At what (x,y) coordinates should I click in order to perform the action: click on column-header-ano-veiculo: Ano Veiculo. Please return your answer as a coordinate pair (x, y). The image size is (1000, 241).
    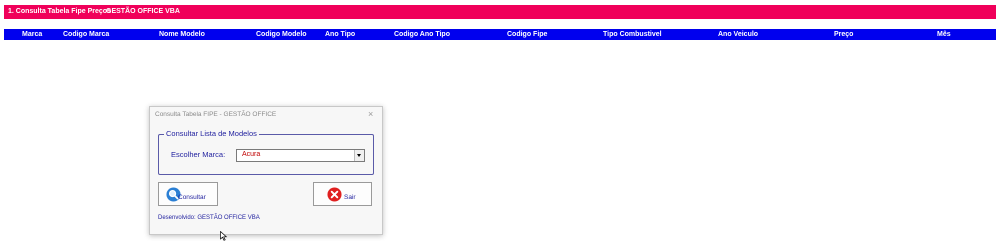
    Looking at the image, I should click on (738, 34).